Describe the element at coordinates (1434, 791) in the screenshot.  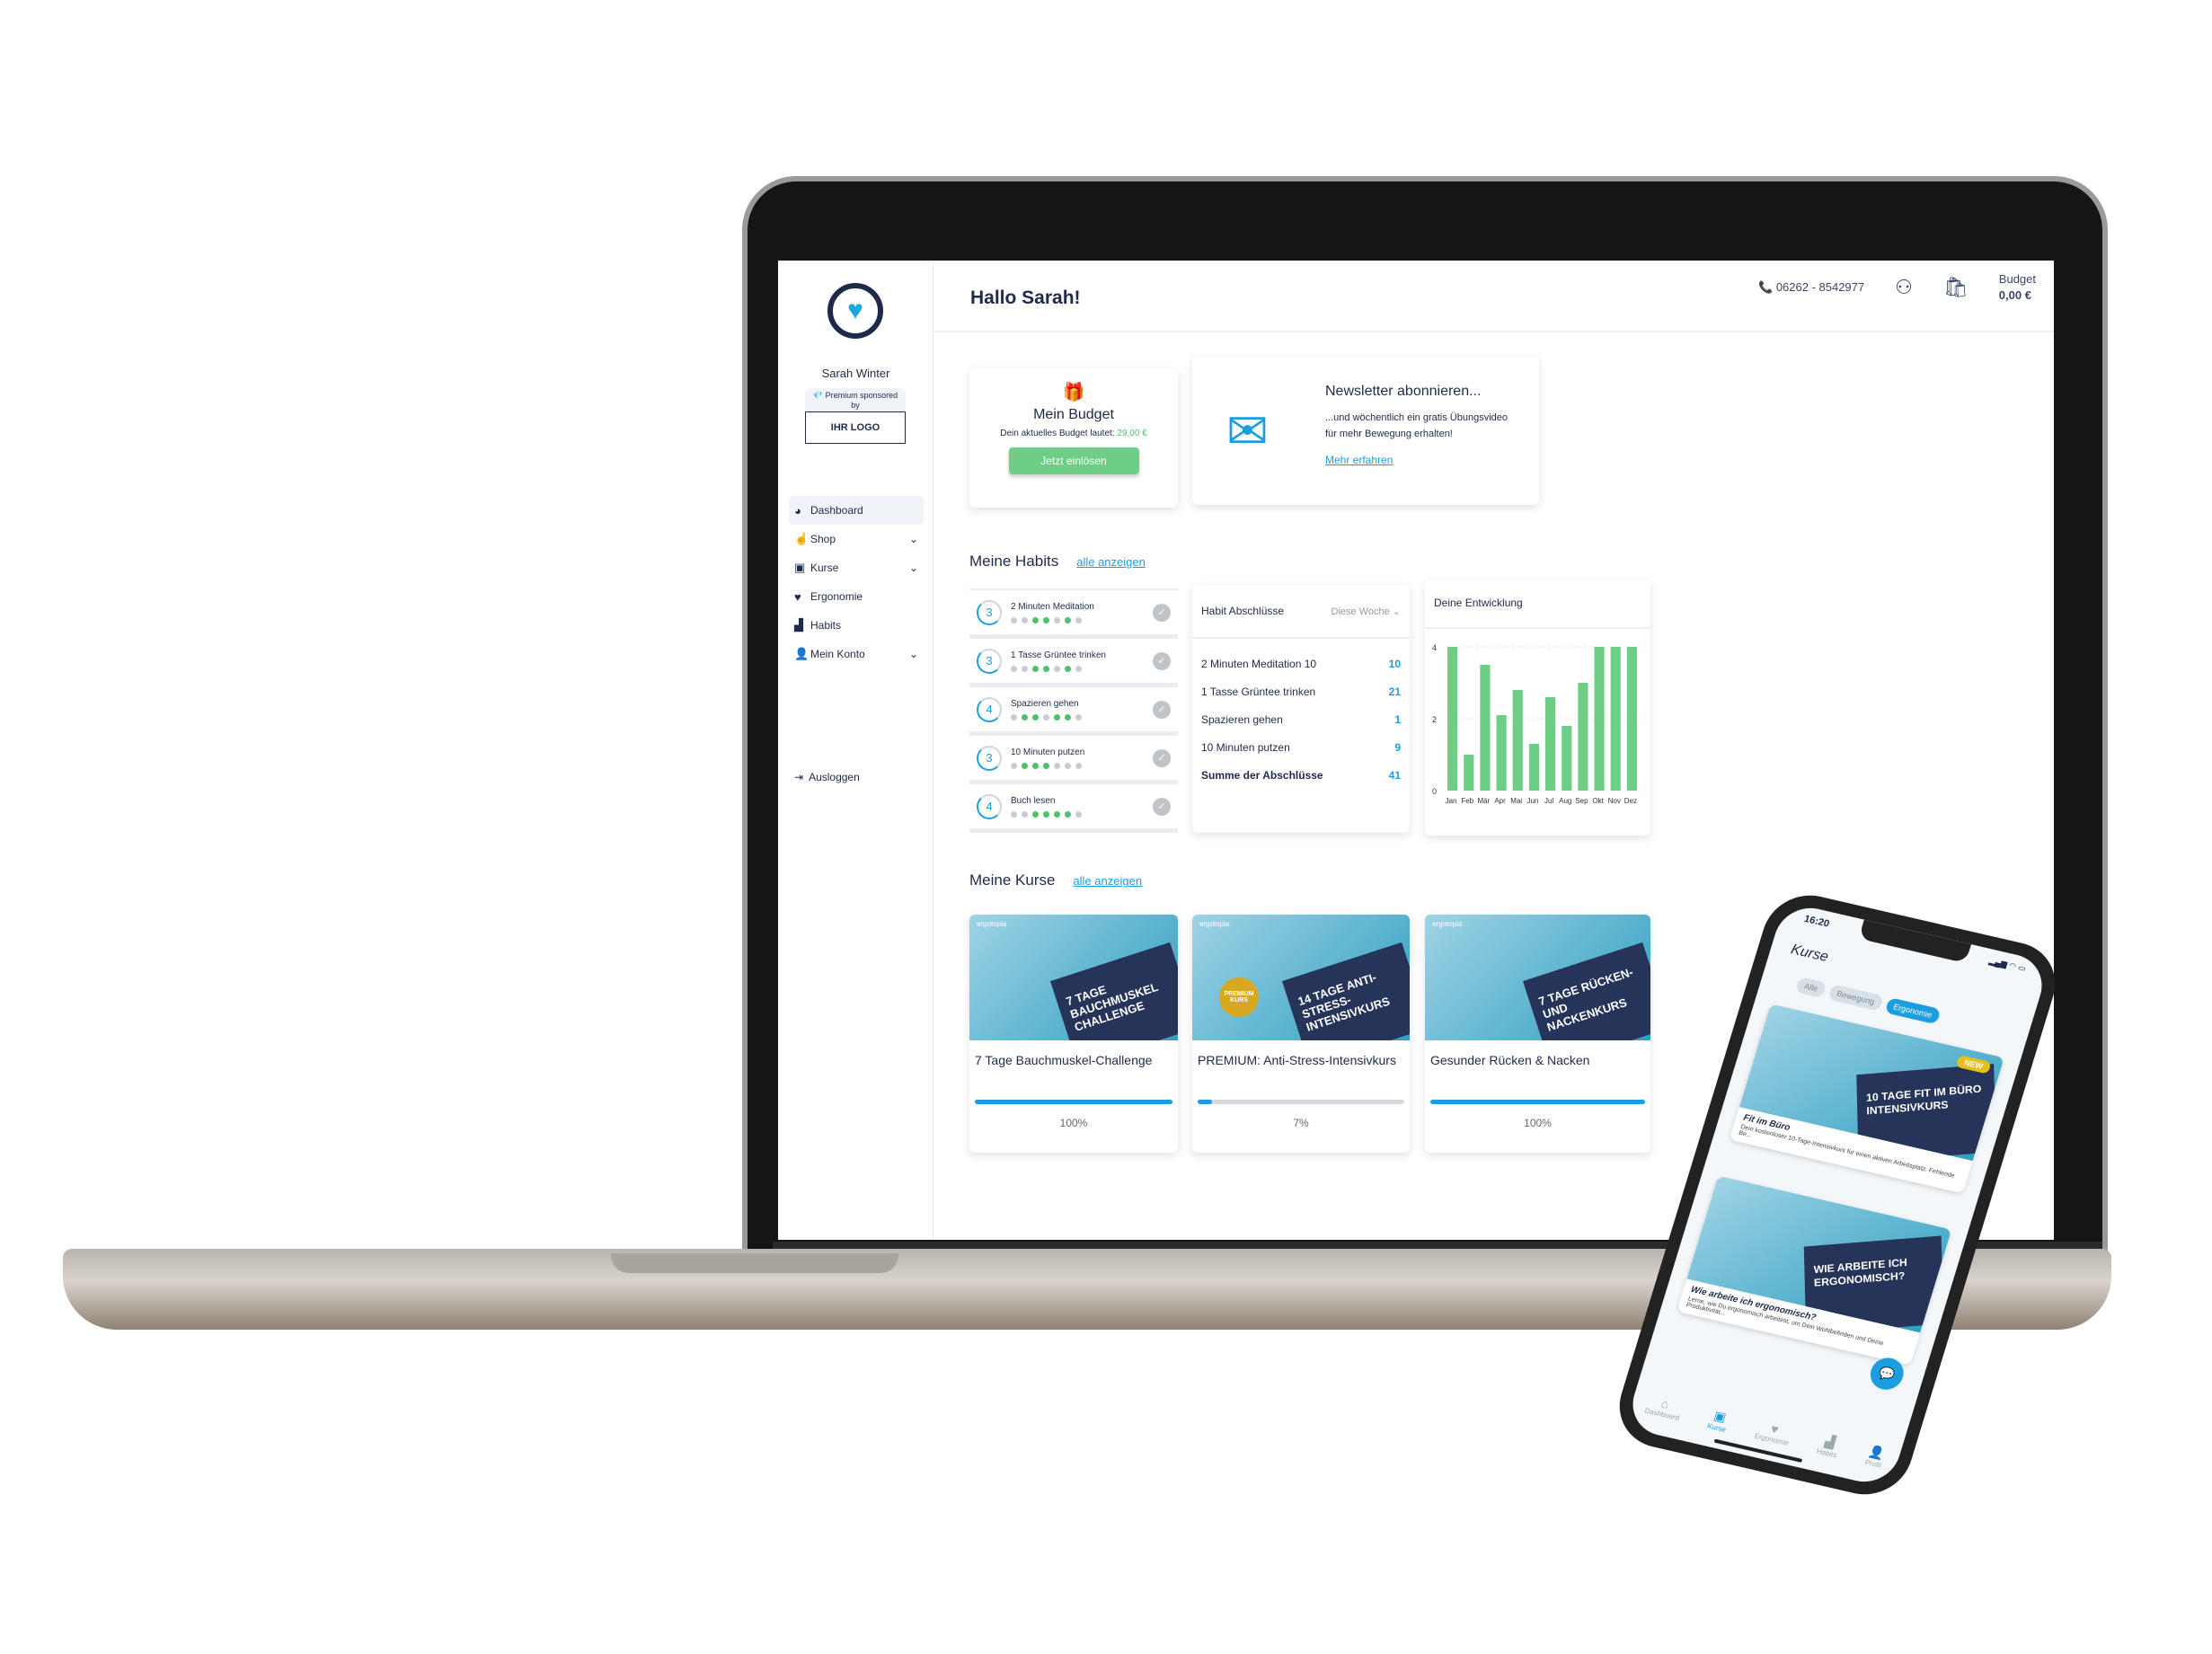
I see `y-tick-label: 0` at that location.